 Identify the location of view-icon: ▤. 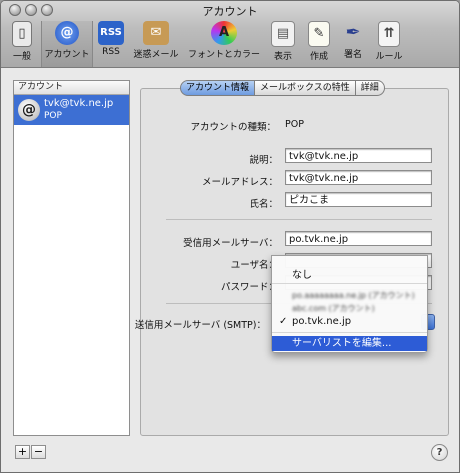
(283, 34).